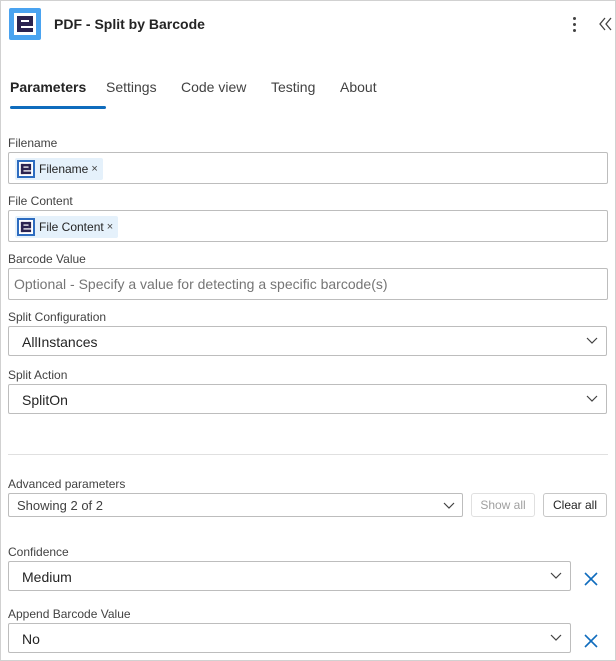 This screenshot has width=616, height=661. I want to click on show-all-button: Show all, so click(503, 505).